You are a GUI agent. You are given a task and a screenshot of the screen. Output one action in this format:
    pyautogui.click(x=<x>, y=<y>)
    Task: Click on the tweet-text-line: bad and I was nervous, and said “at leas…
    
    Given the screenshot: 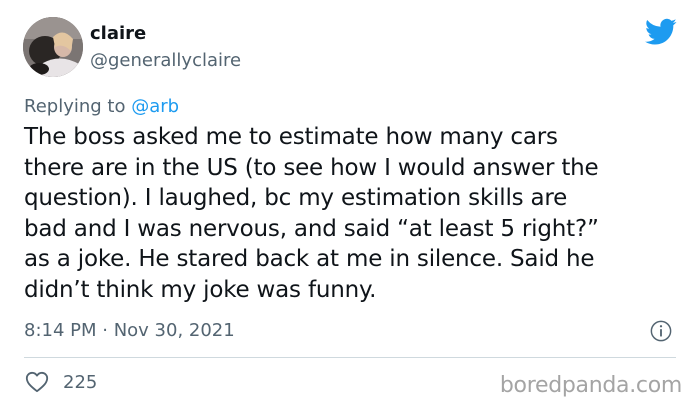 What is the action you would take?
    pyautogui.click(x=311, y=228)
    